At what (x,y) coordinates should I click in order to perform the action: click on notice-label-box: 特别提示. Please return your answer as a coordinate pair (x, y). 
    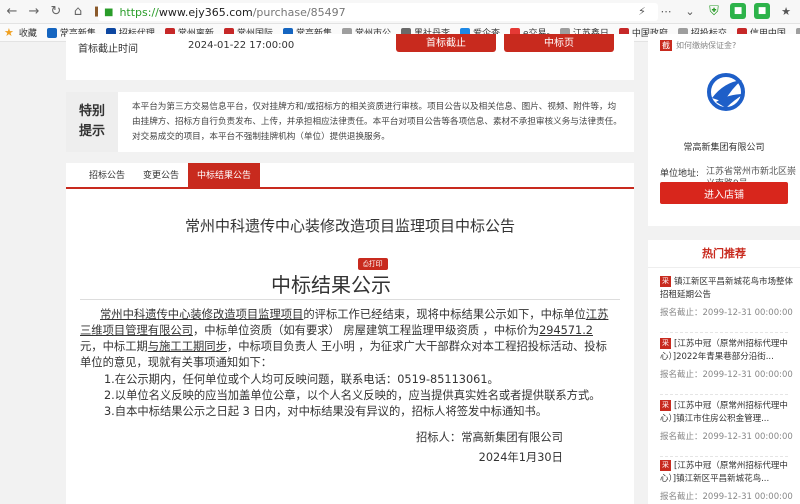
    Looking at the image, I should click on (92, 122).